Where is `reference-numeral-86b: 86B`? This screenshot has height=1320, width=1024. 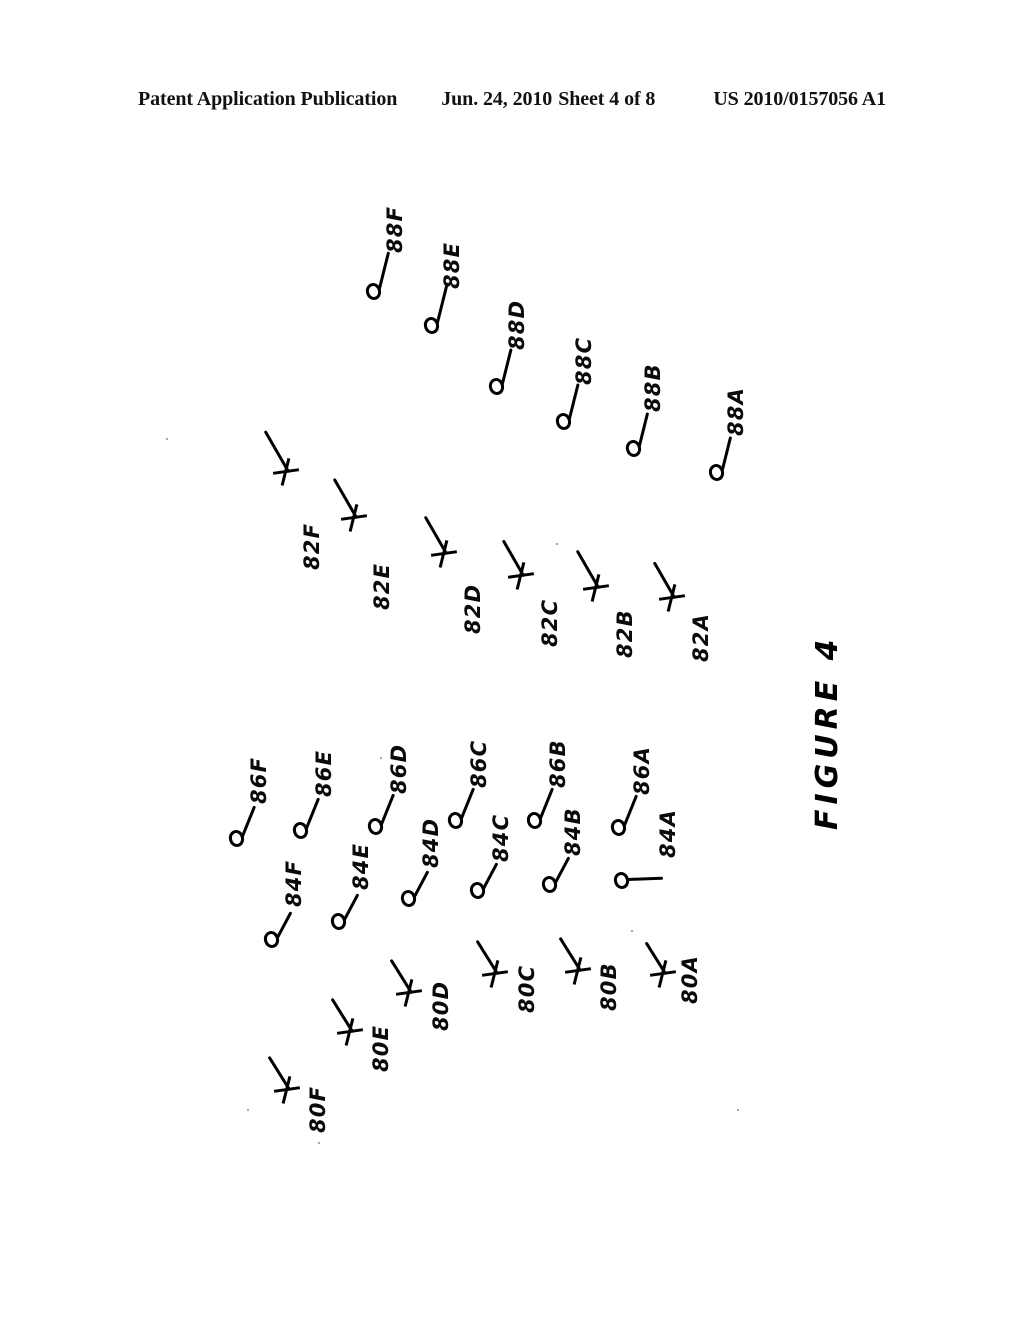 reference-numeral-86b: 86B is located at coordinates (558, 763).